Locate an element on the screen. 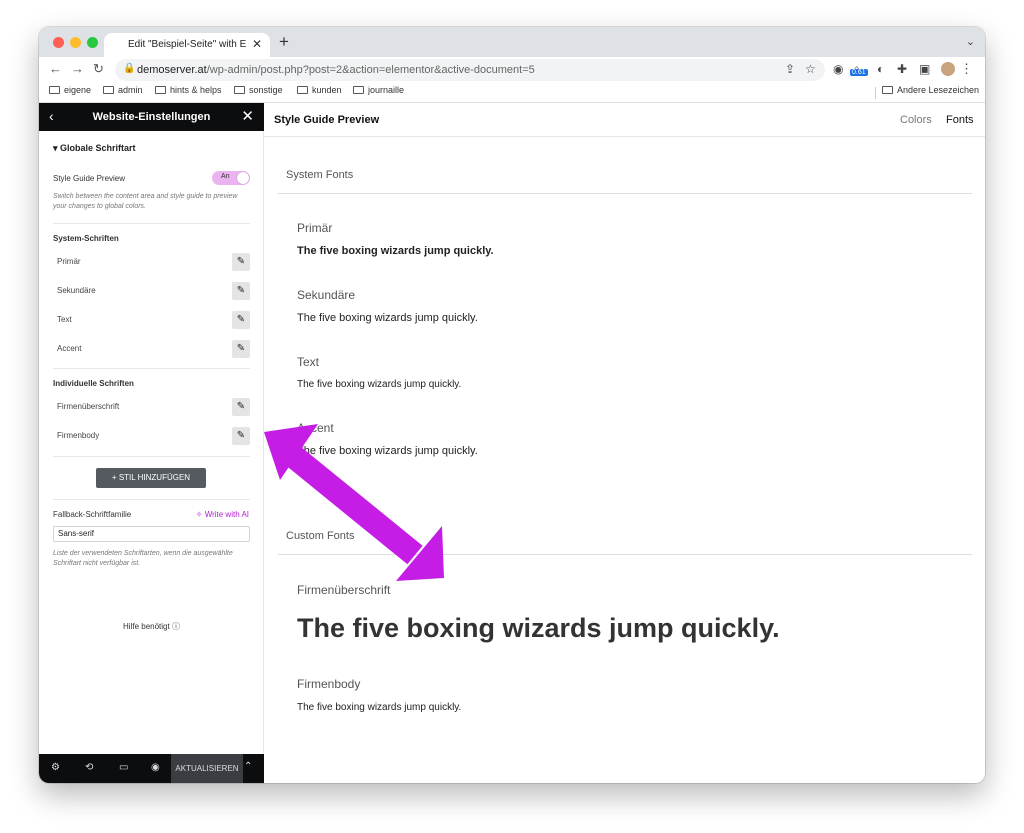  eye-icon: ◉ is located at coordinates (155, 767).